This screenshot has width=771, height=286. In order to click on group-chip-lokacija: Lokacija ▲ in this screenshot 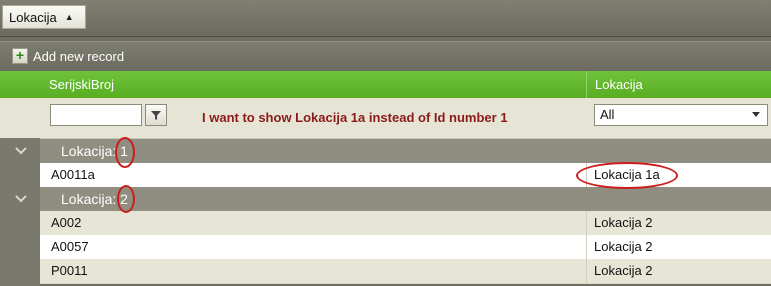, I will do `click(44, 17)`.